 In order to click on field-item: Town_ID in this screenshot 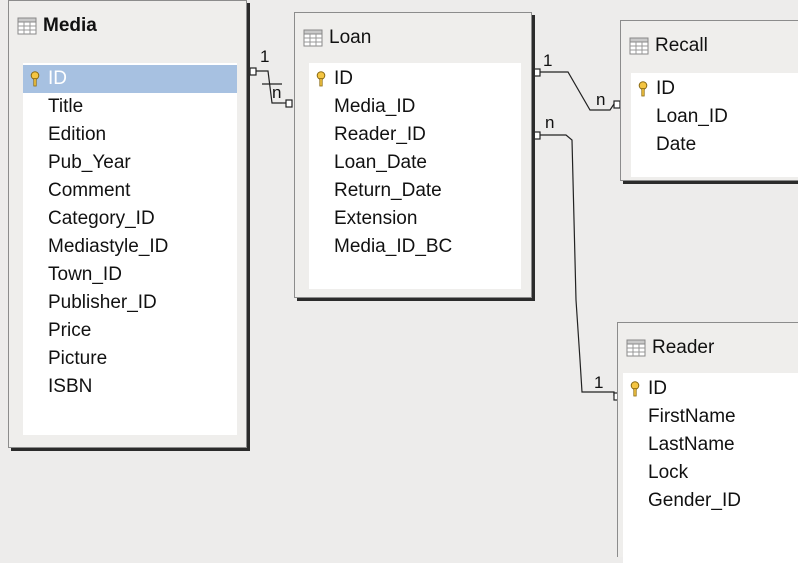, I will do `click(130, 275)`.